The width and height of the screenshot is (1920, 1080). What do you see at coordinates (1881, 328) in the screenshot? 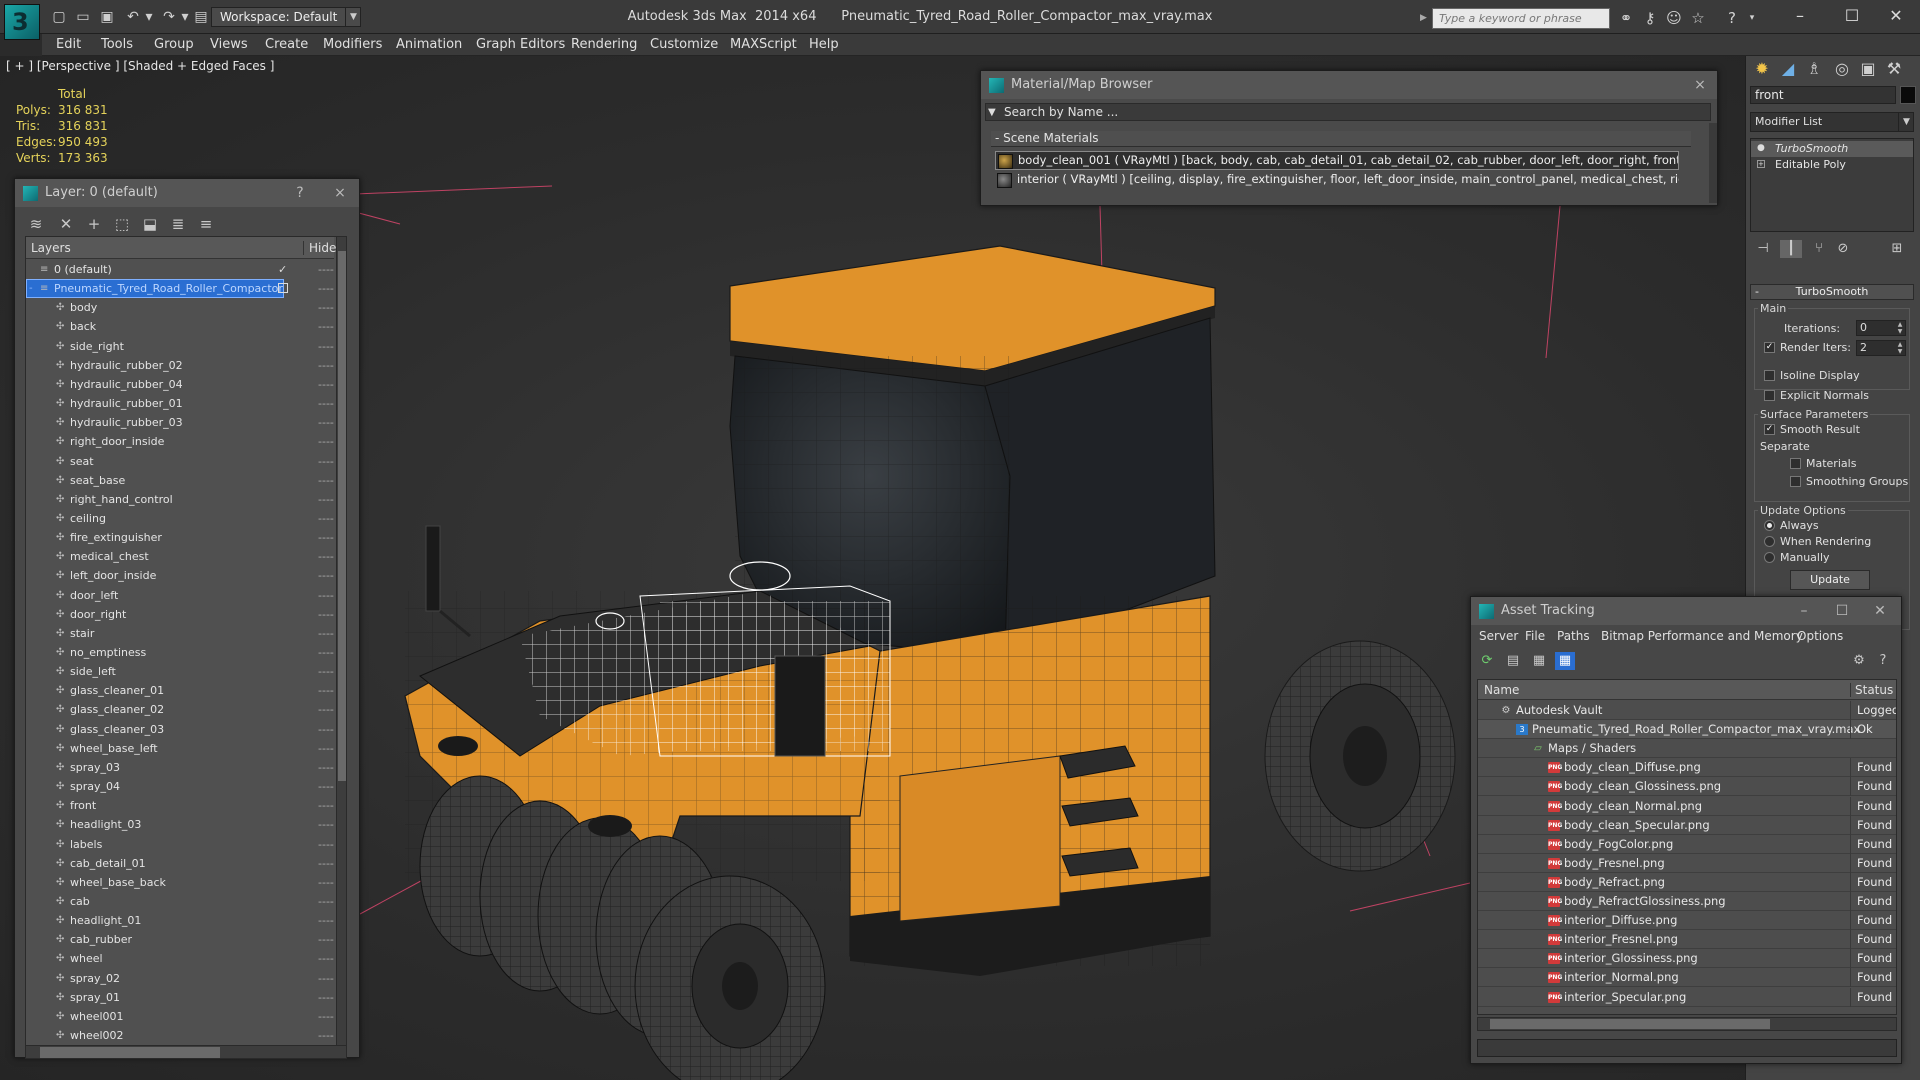
I see `iterations-spinner: 0 ▲ ▼` at bounding box center [1881, 328].